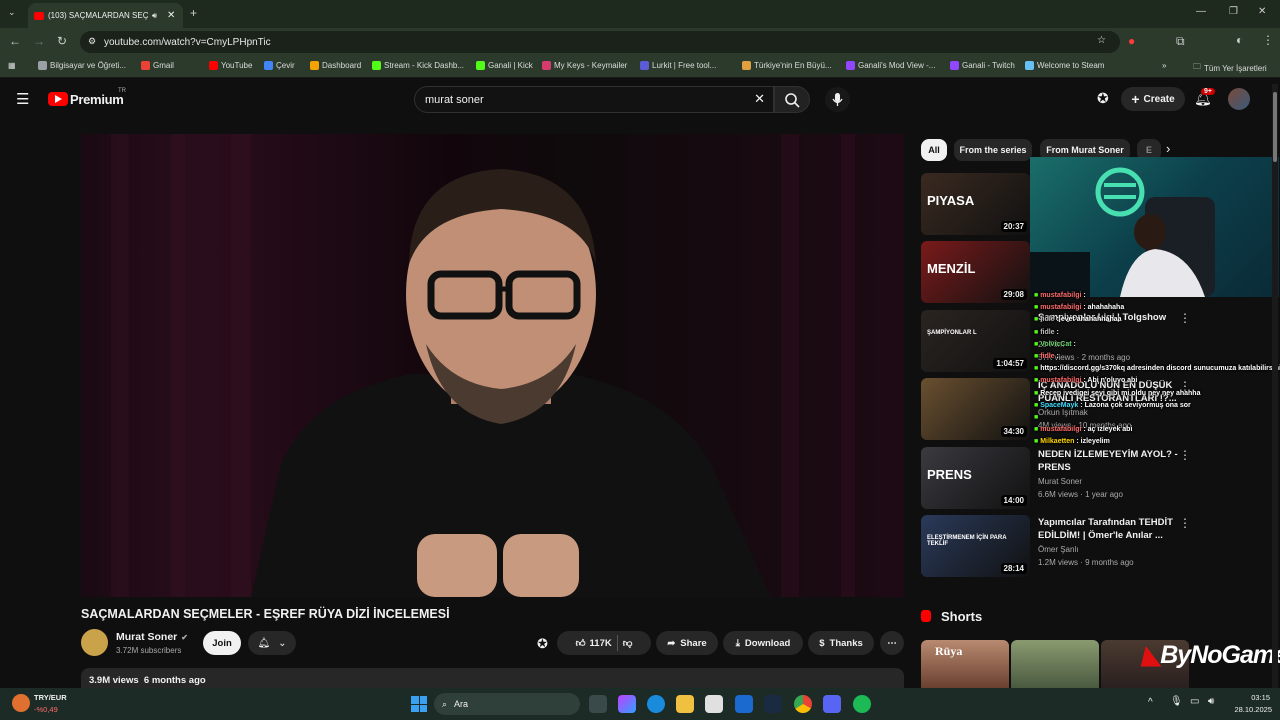 The width and height of the screenshot is (1280, 720). Describe the element at coordinates (832, 704) in the screenshot. I see `discord-icon` at that location.